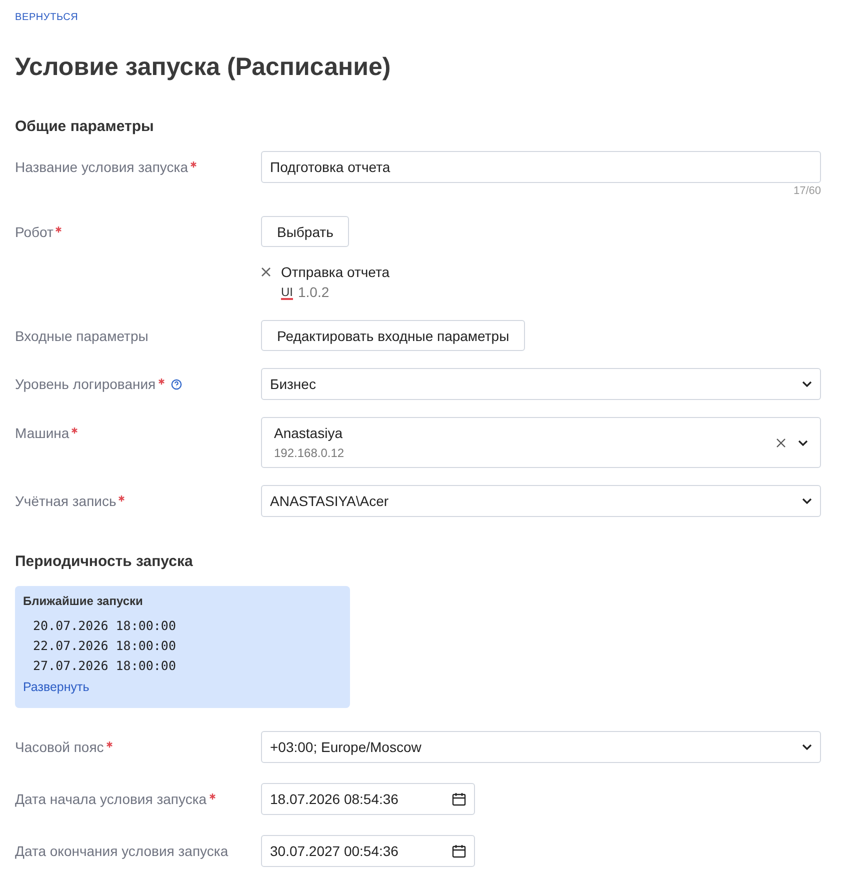  I want to click on name-input-field: Подготовка отчета, so click(541, 167).